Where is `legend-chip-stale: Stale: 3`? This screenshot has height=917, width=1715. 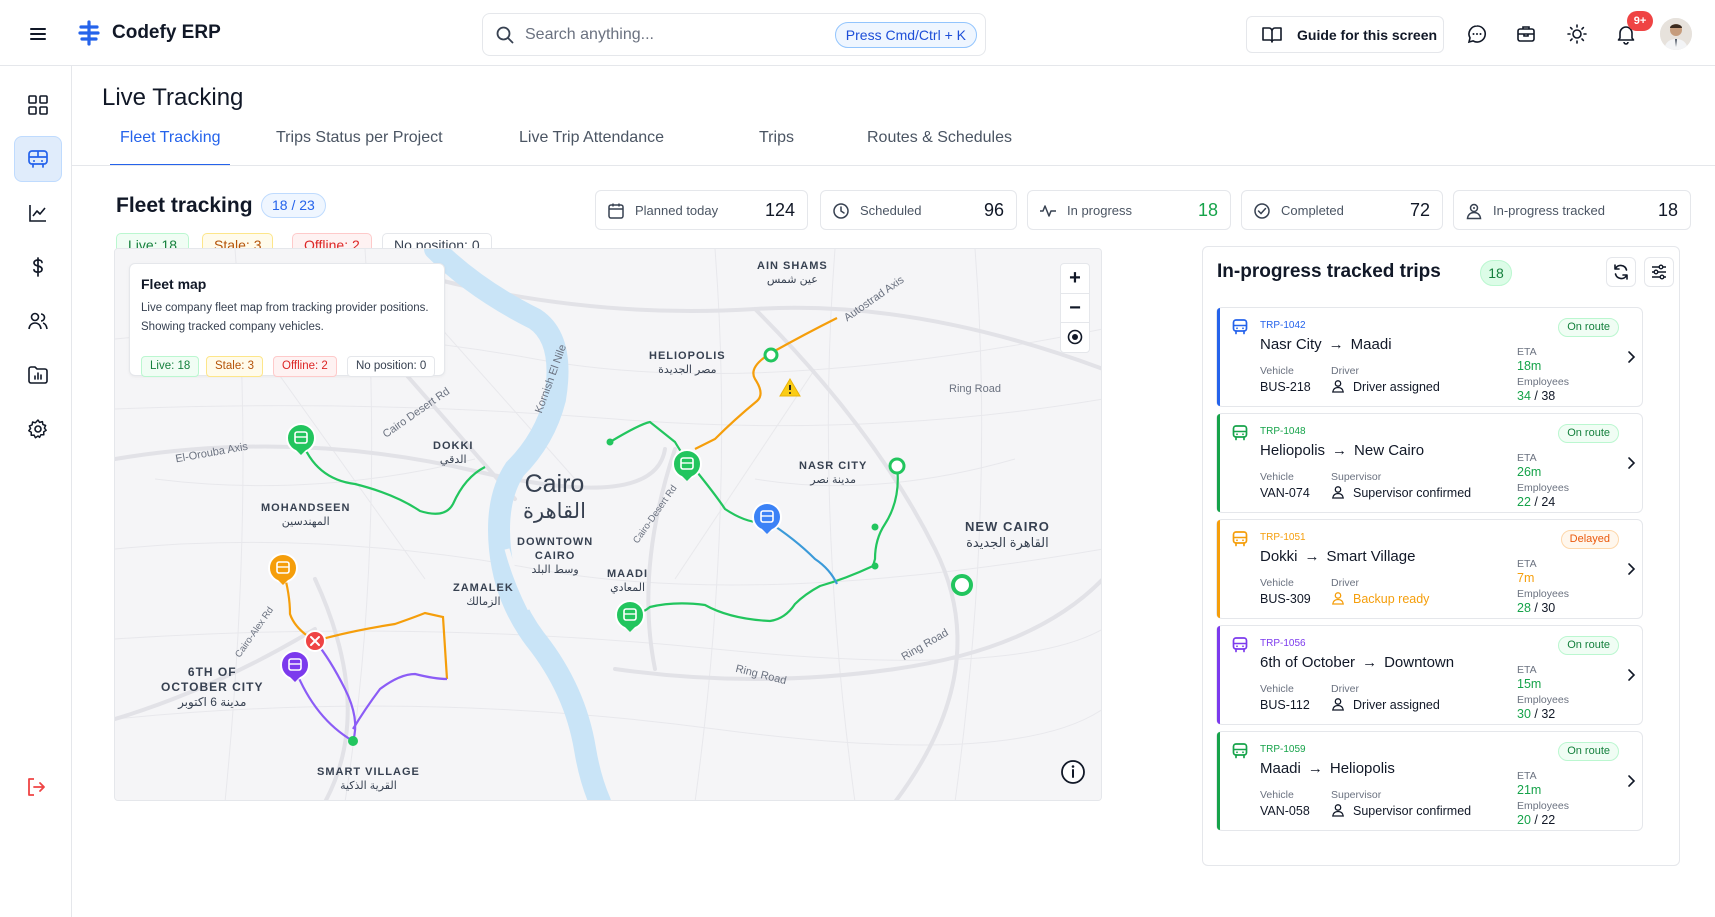
legend-chip-stale: Stale: 3 is located at coordinates (234, 366).